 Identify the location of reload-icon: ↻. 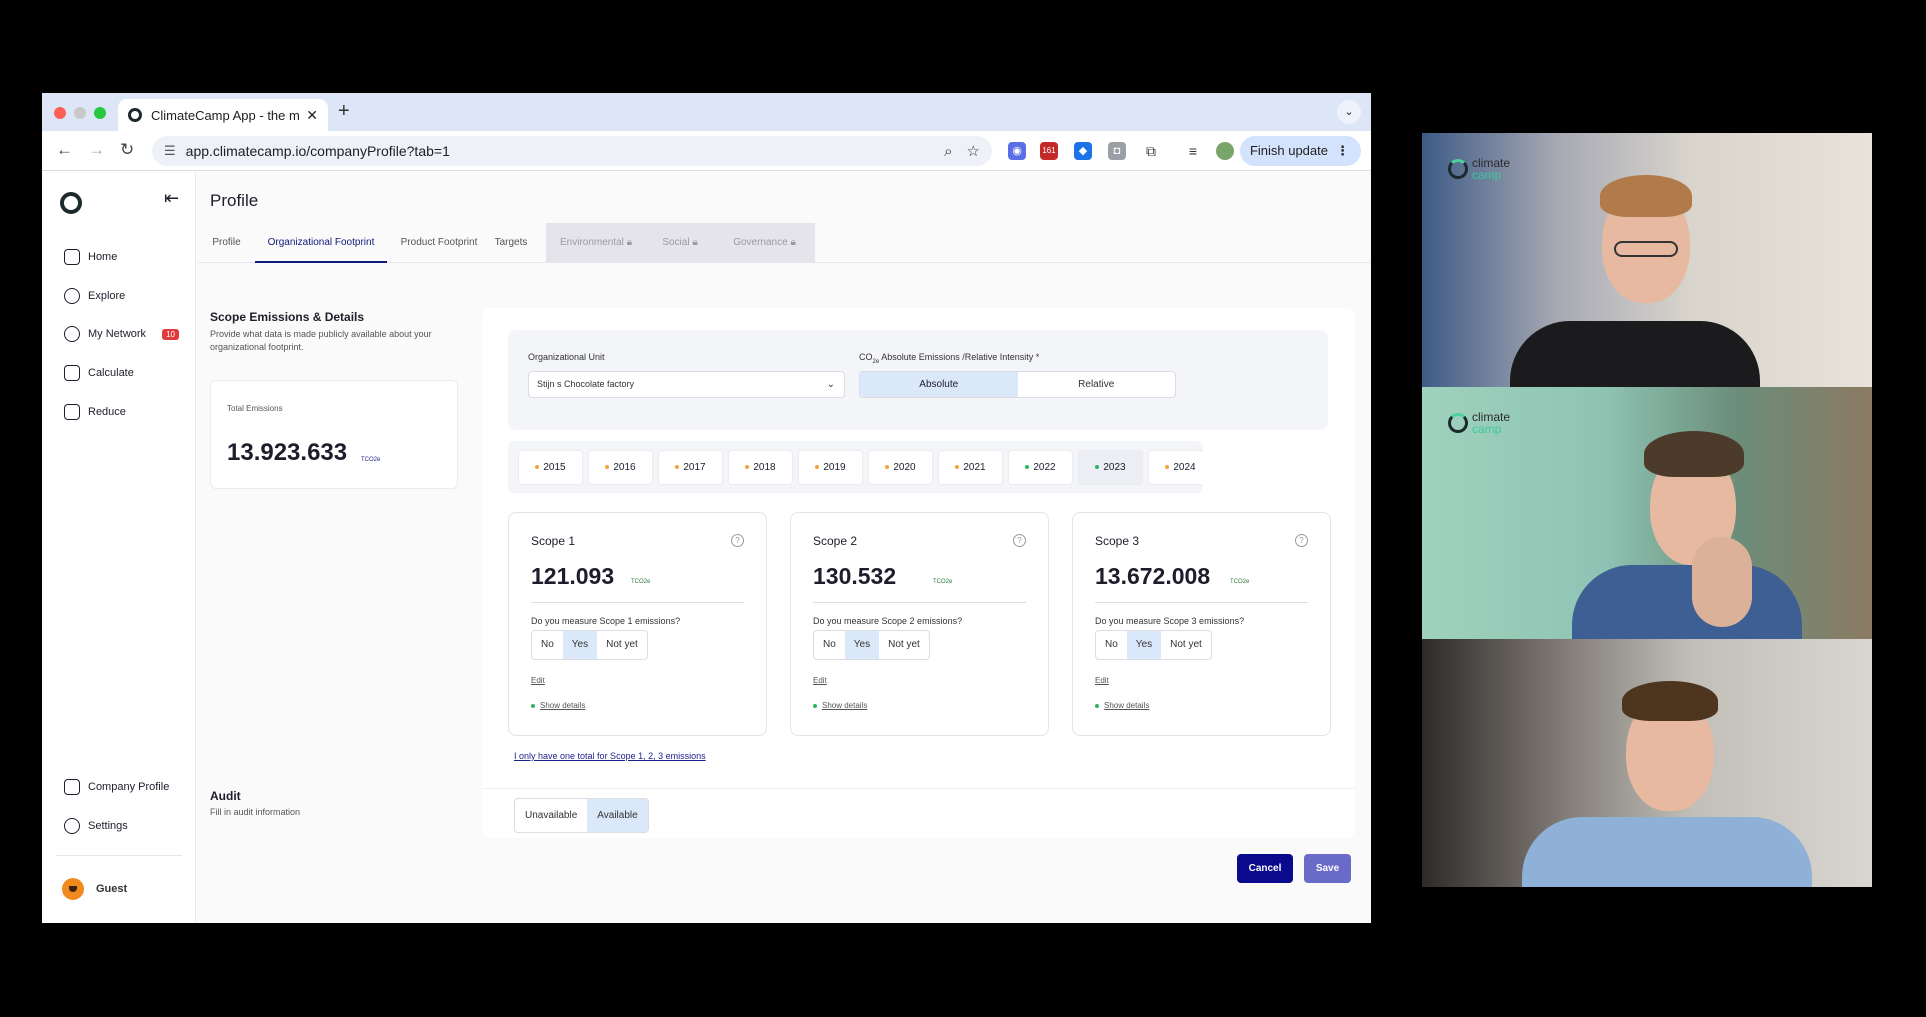
(127, 150).